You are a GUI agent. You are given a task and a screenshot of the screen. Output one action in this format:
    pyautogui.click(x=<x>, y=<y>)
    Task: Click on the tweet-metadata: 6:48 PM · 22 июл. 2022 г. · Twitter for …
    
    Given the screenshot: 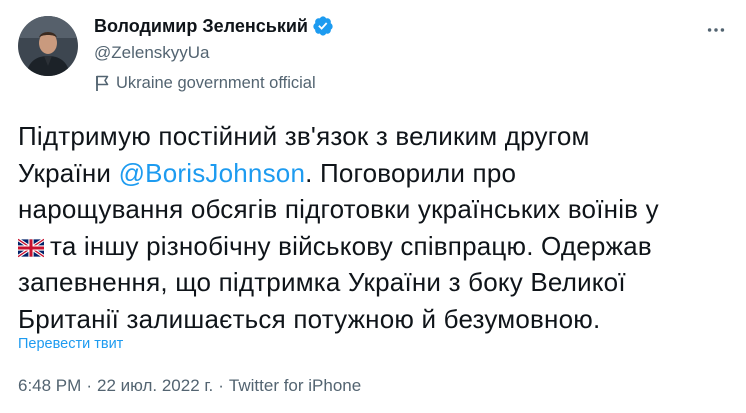 What is the action you would take?
    pyautogui.click(x=189, y=386)
    